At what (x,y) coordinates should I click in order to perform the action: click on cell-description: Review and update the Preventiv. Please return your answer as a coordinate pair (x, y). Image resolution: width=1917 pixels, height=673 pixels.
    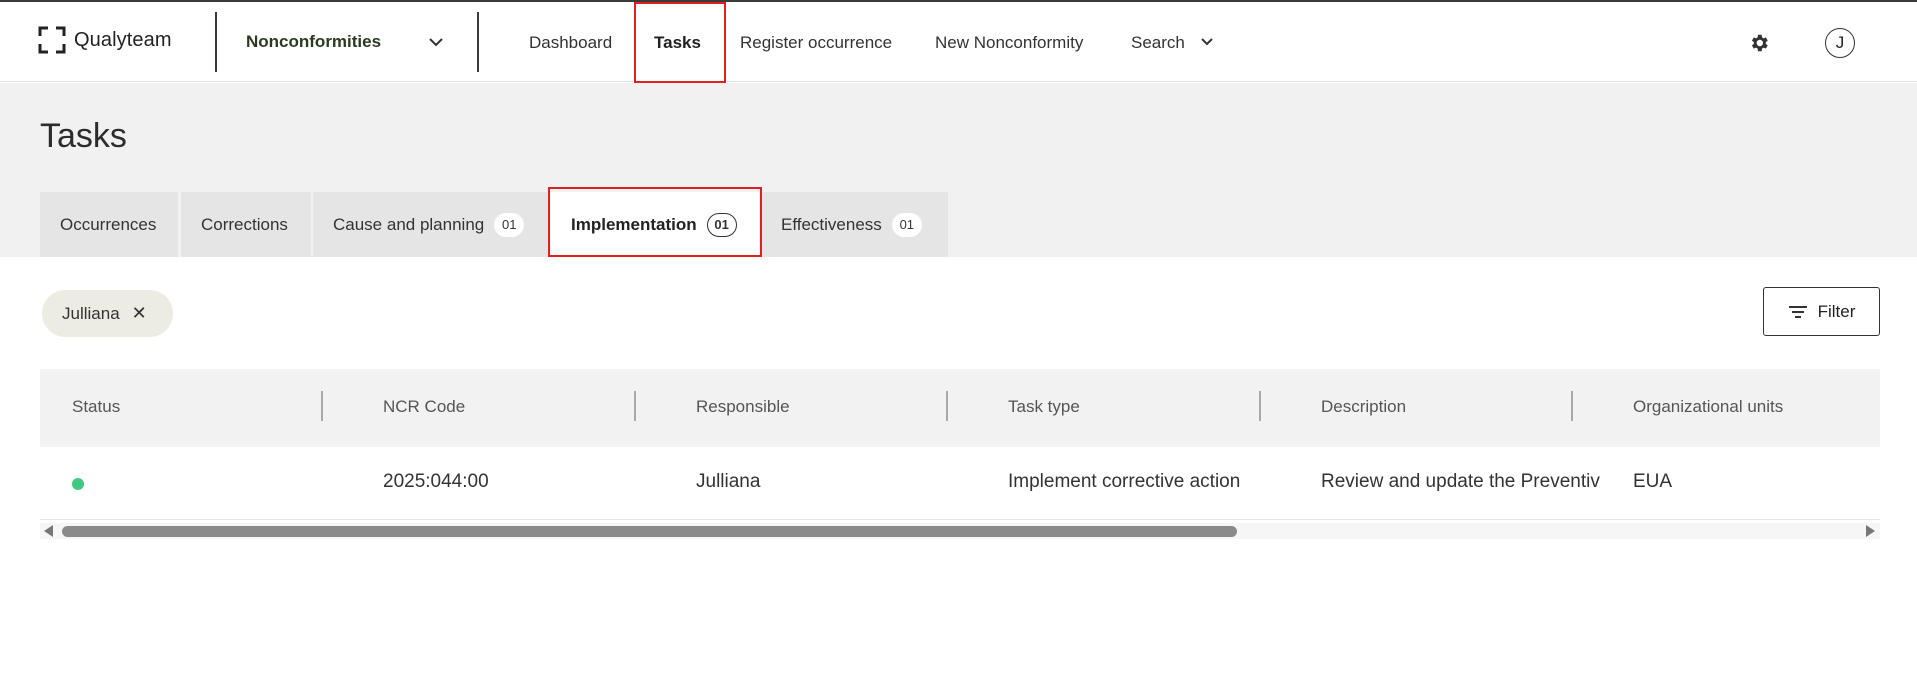
    Looking at the image, I should click on (1460, 481).